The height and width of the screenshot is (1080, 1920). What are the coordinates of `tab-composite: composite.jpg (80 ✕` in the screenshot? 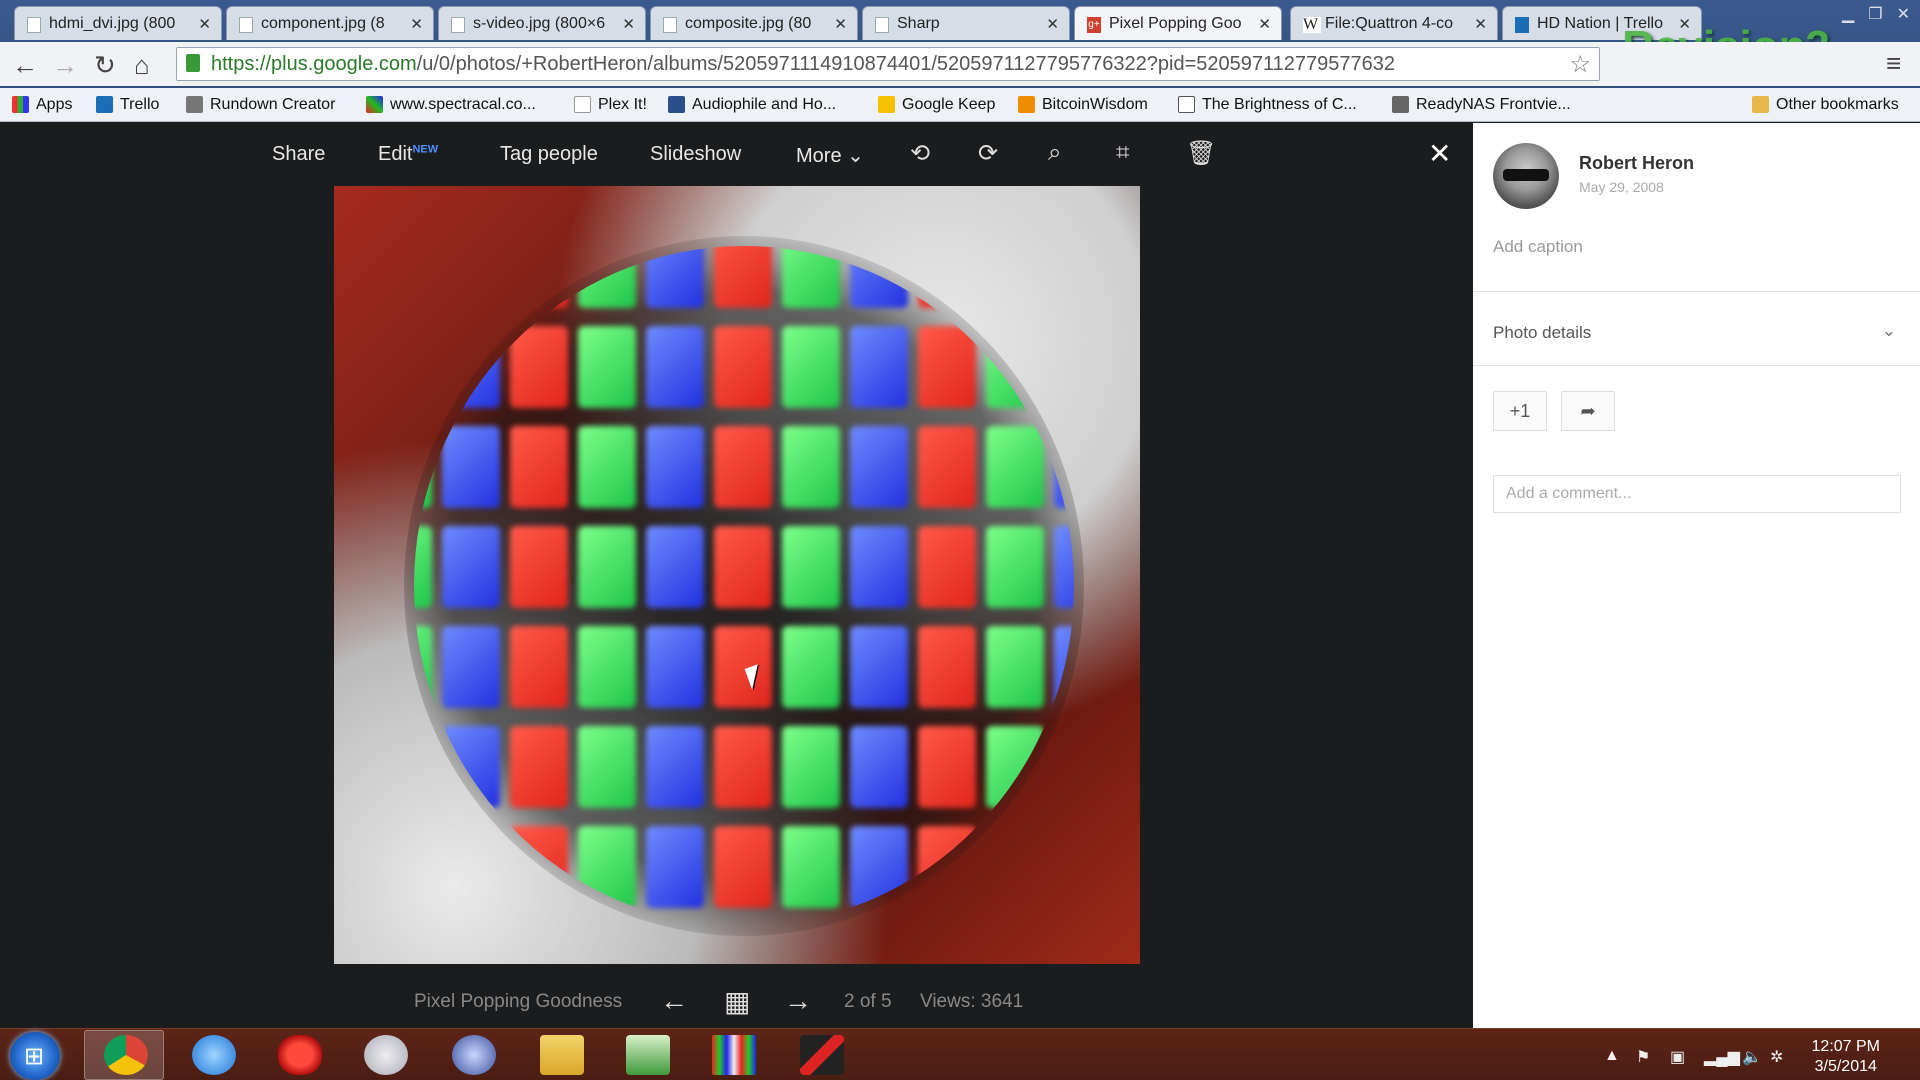 It's located at (754, 23).